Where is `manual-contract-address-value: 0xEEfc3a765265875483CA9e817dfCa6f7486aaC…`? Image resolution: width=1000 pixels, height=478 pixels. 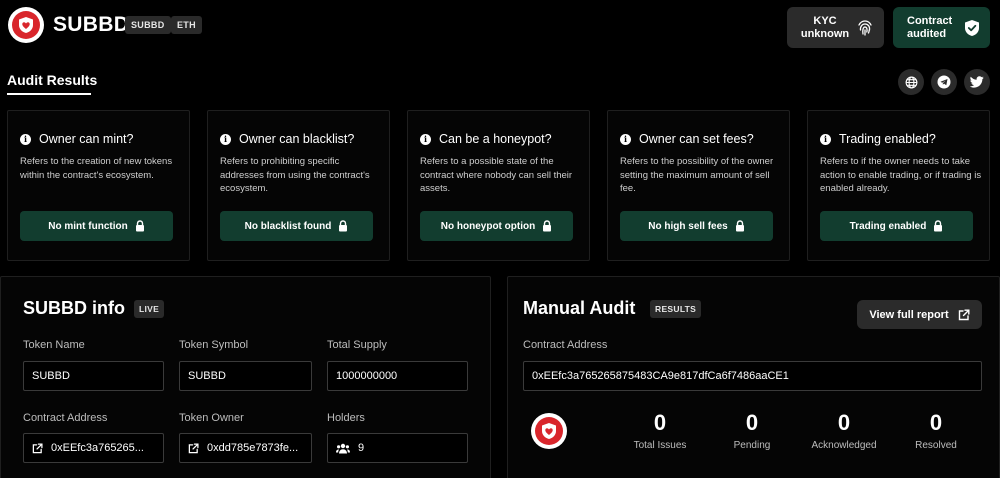 manual-contract-address-value: 0xEEfc3a765265875483CA9e817dfCa6f7486aaC… is located at coordinates (660, 376).